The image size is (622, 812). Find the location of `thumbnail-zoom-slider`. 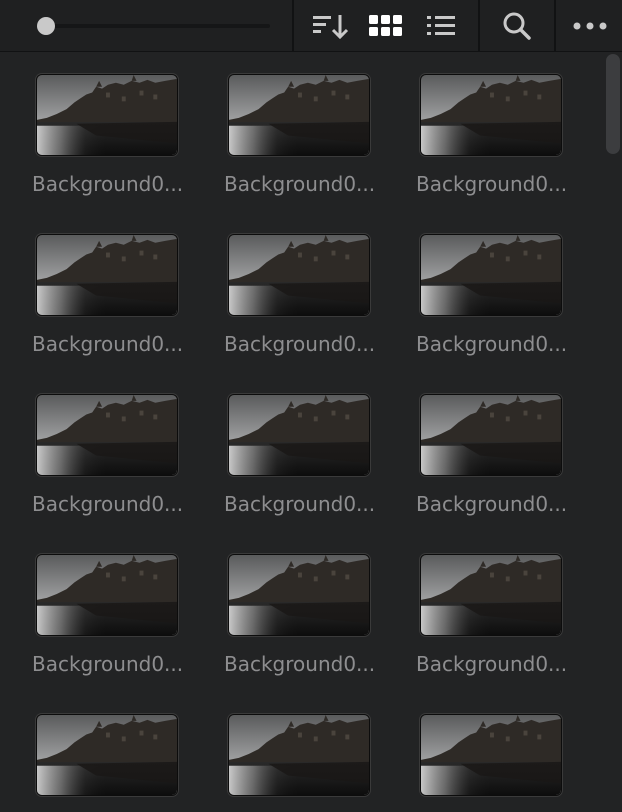

thumbnail-zoom-slider is located at coordinates (150, 26).